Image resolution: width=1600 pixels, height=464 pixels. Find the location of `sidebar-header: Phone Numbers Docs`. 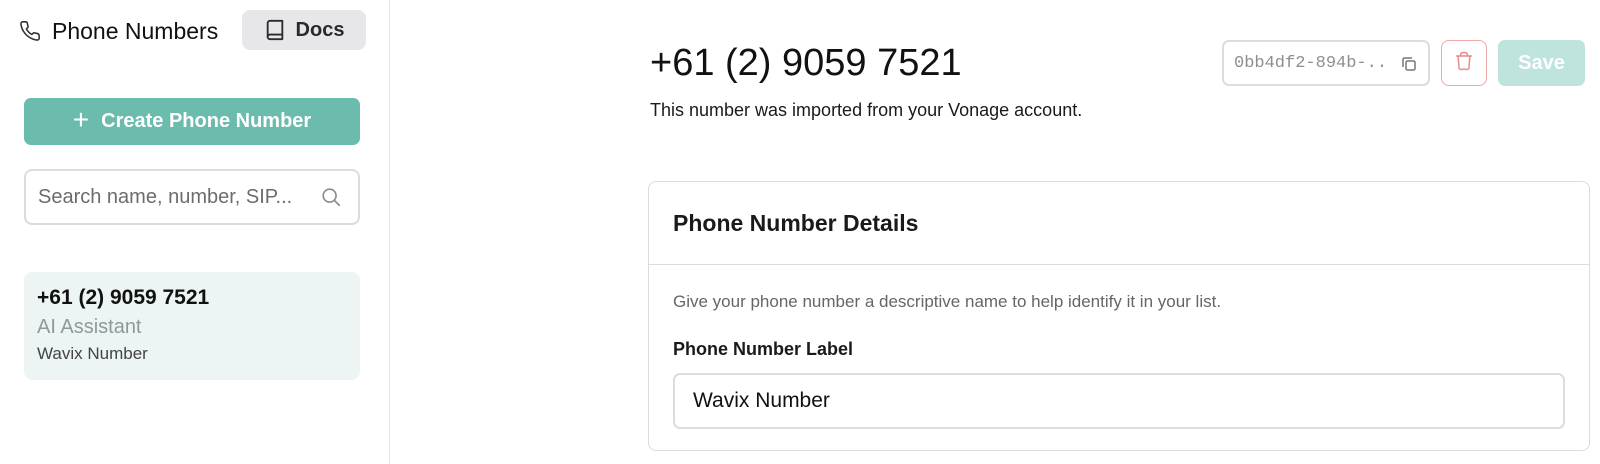

sidebar-header: Phone Numbers Docs is located at coordinates (198, 31).